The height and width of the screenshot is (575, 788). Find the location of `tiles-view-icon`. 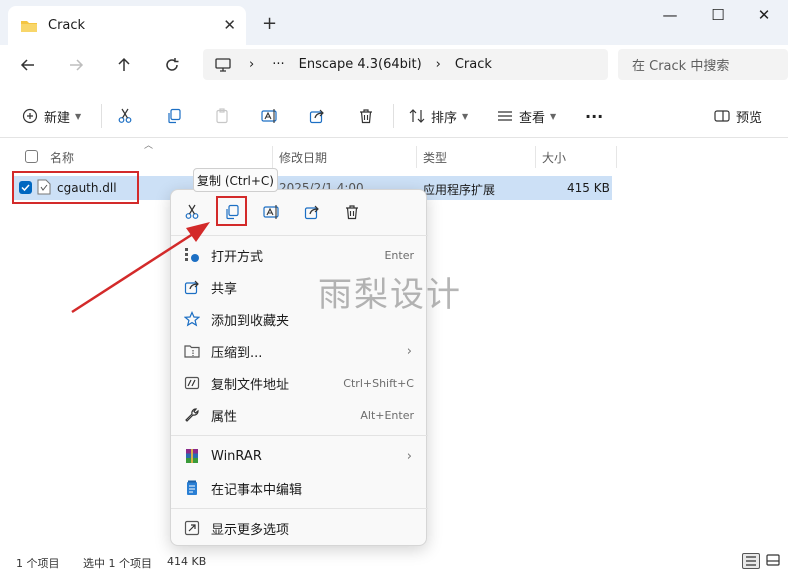

tiles-view-icon is located at coordinates (773, 560).